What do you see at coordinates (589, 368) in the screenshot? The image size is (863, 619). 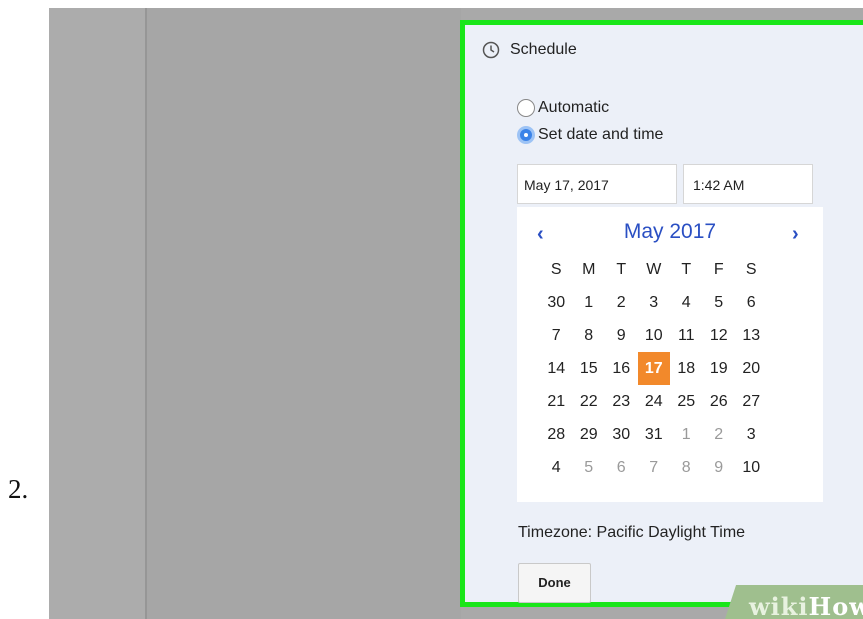 I see `calendar-day: 15` at bounding box center [589, 368].